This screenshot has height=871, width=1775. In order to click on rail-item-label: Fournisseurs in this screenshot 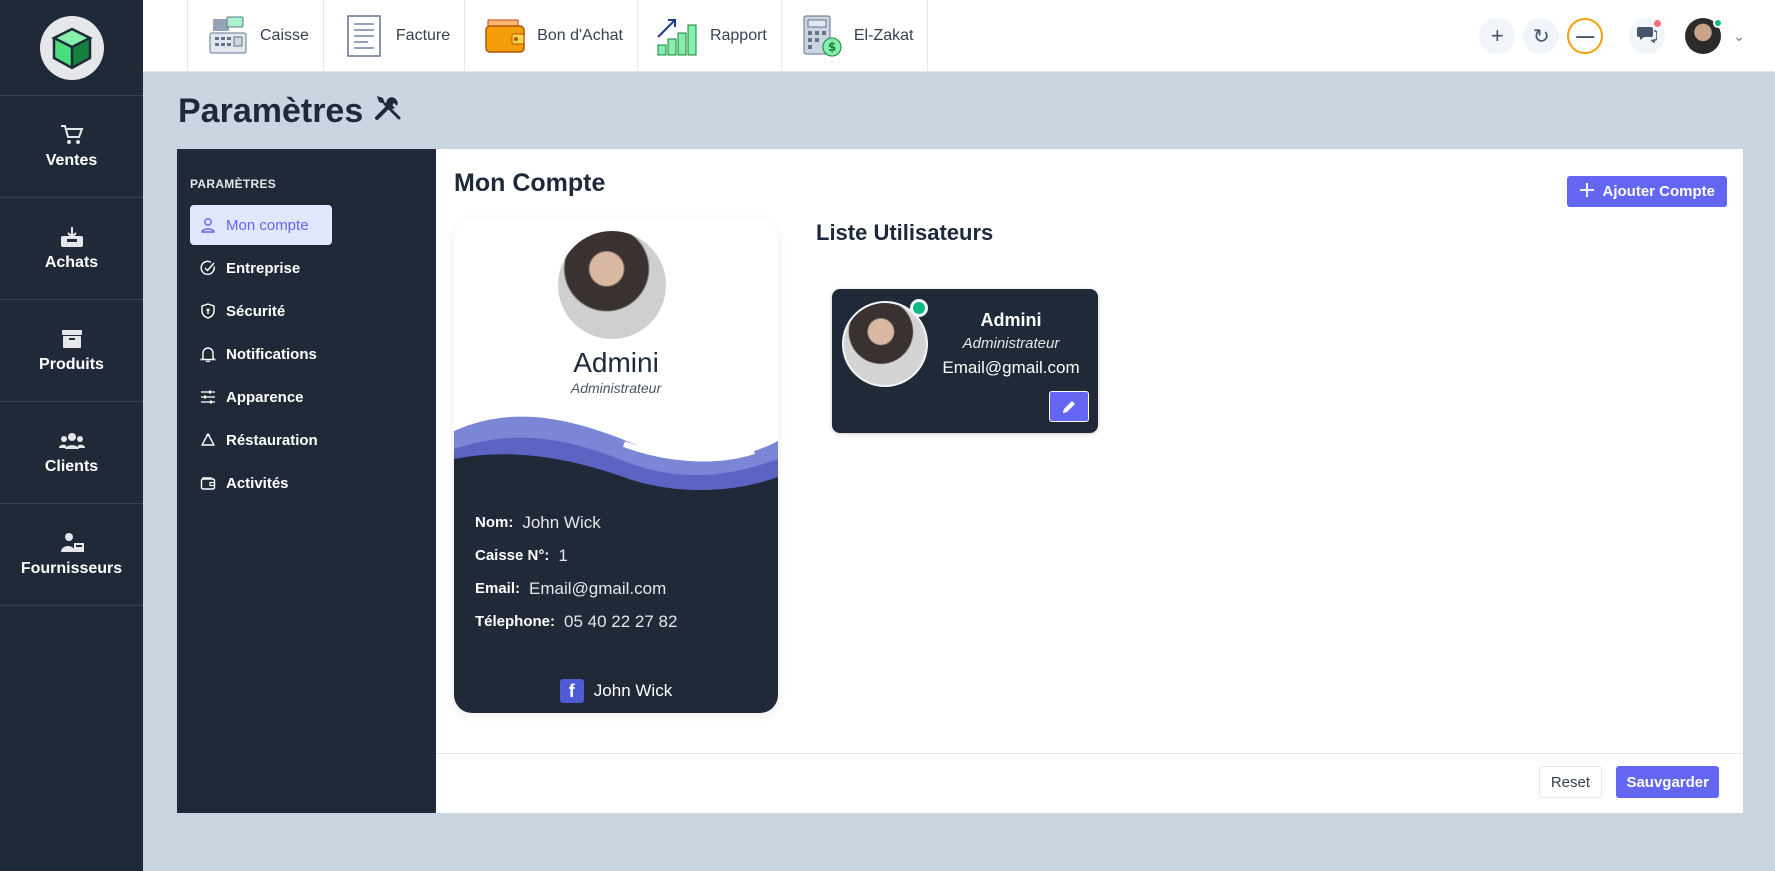, I will do `click(71, 568)`.